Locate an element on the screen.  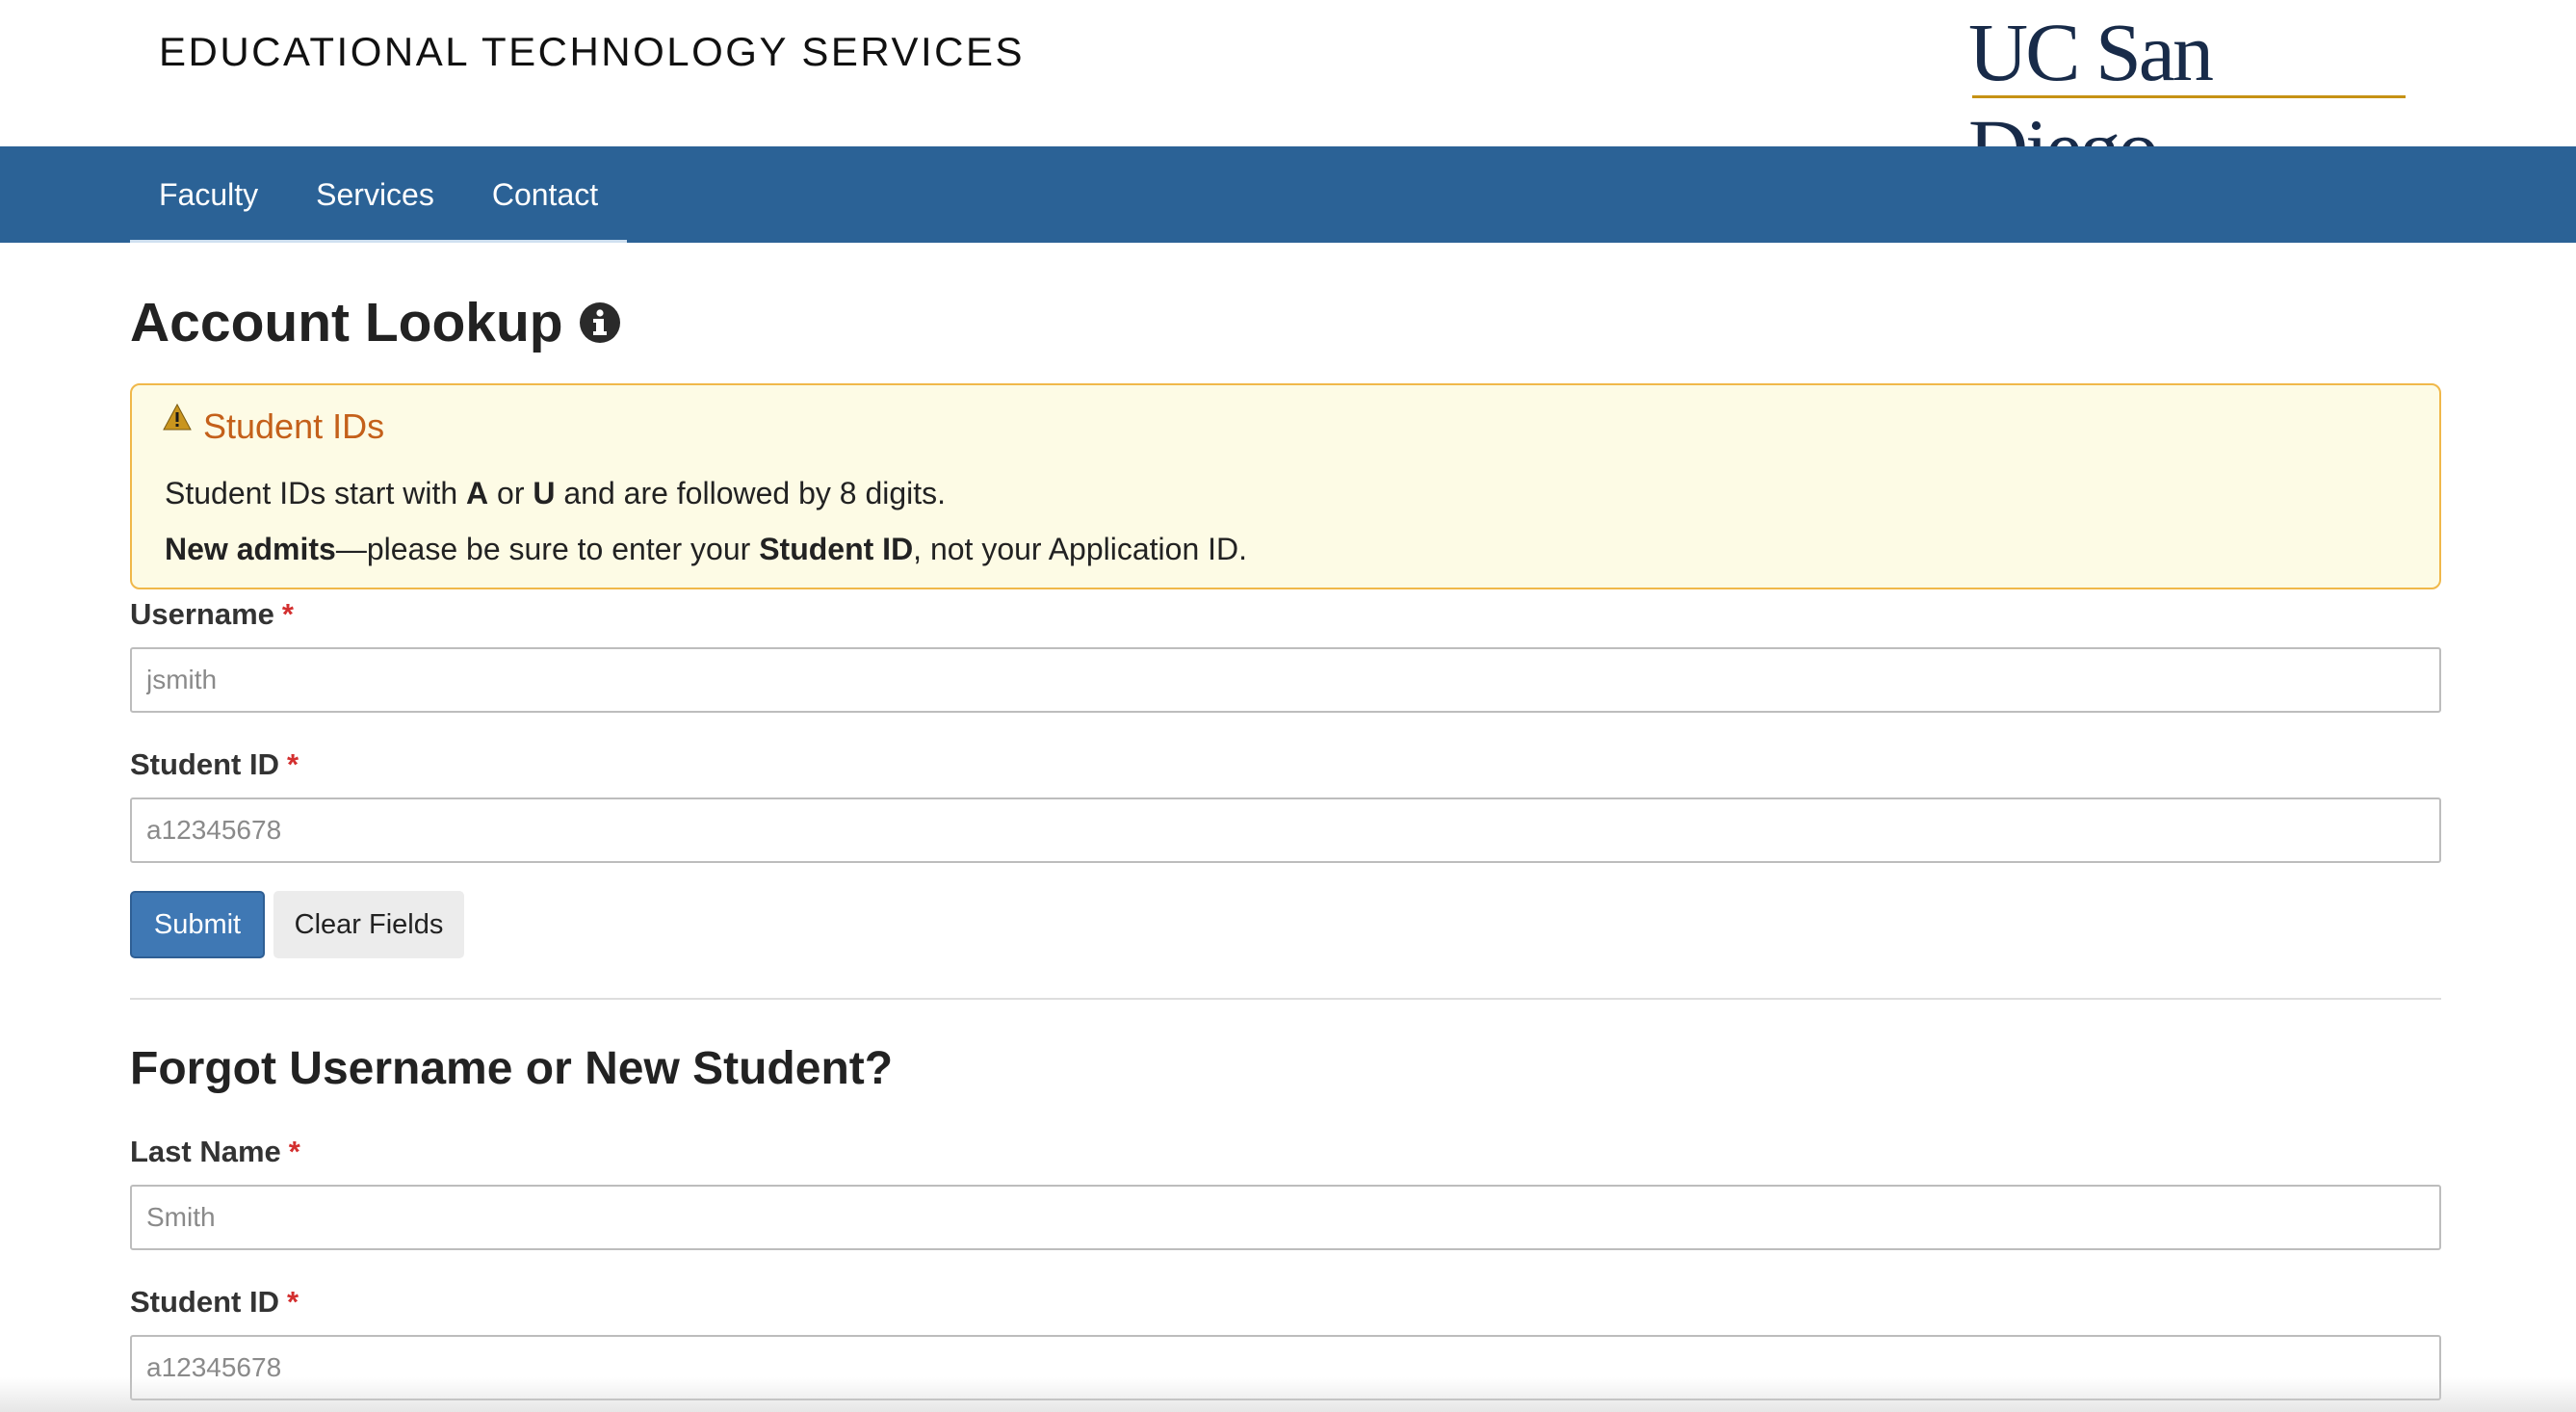
alert-bold-new-admits: New admits is located at coordinates (250, 549).